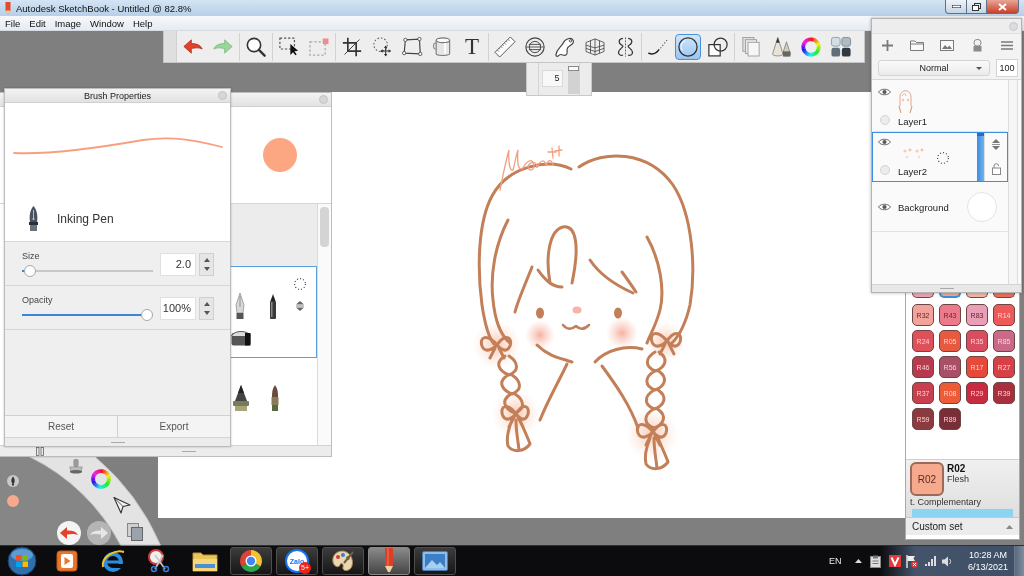  Describe the element at coordinates (1009, 526) in the screenshot. I see `caret-up-icon` at that location.